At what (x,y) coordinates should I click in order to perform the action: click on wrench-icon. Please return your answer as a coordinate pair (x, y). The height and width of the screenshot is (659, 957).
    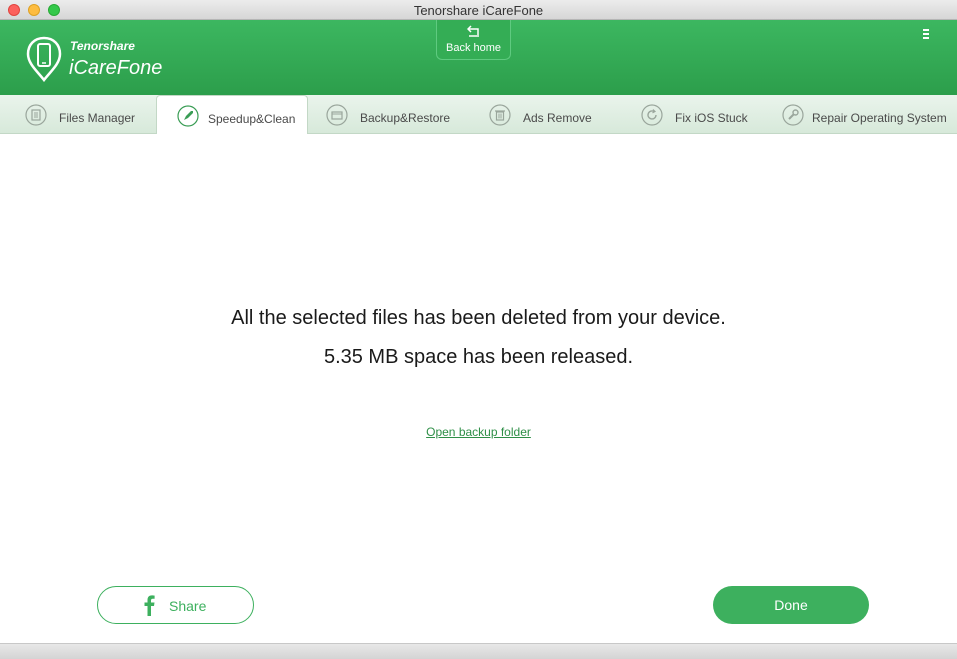
    Looking at the image, I should click on (793, 115).